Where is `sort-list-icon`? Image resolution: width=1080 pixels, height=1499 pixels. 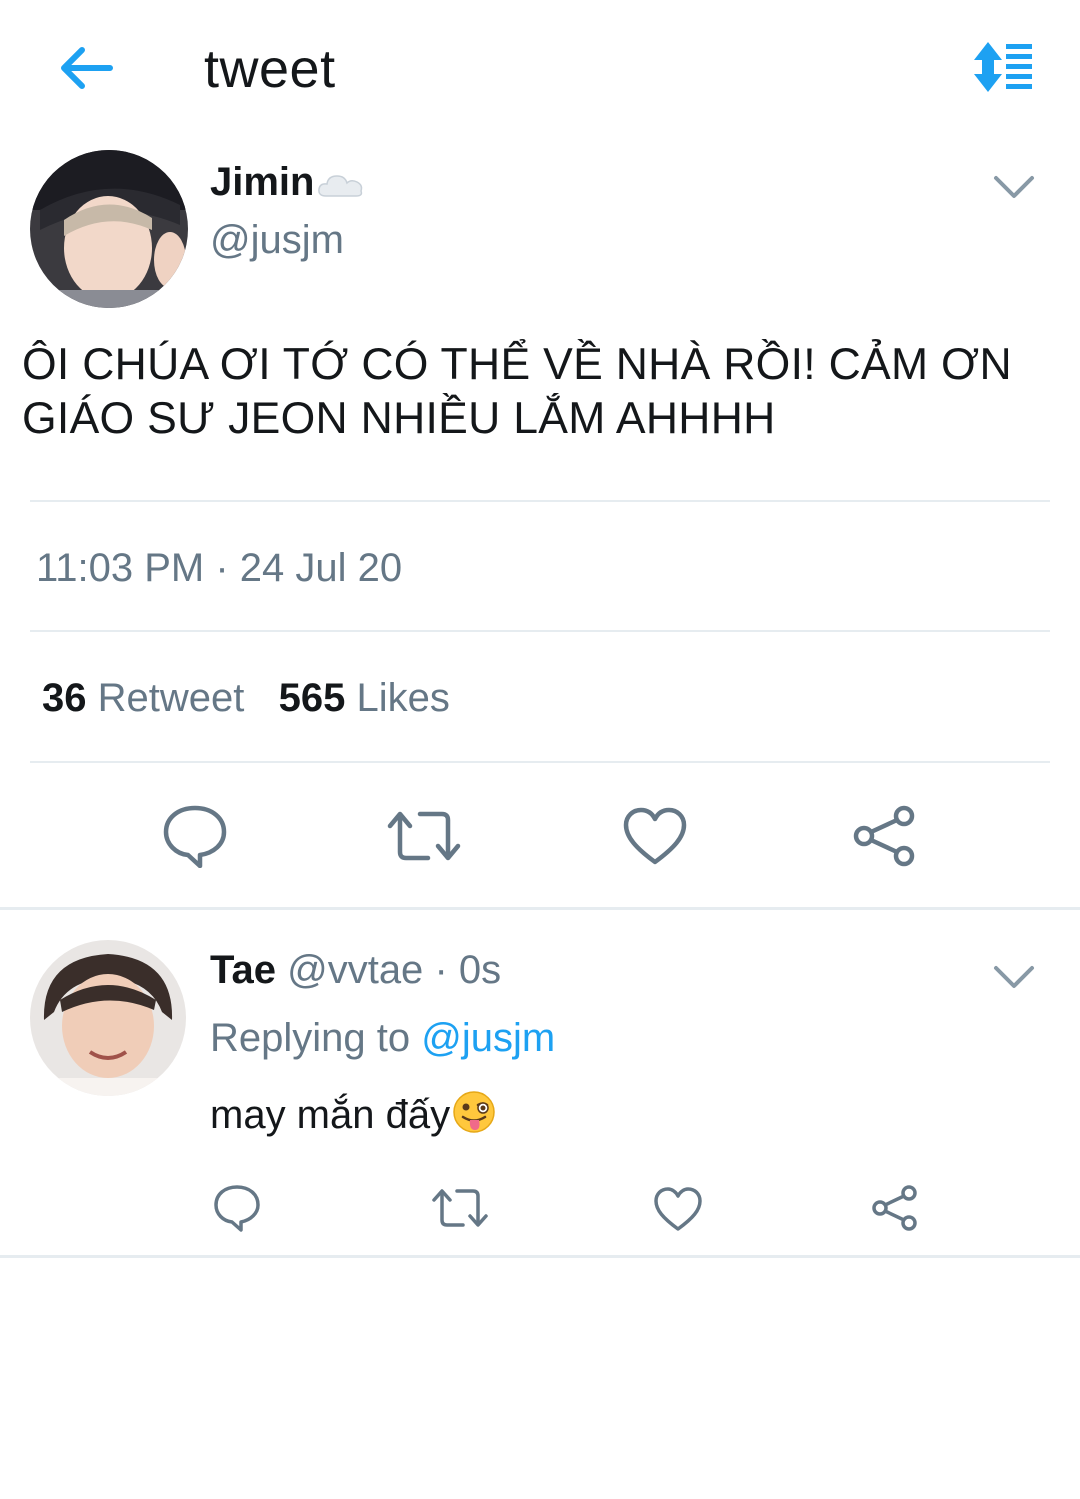
sort-list-icon is located at coordinates (1003, 67).